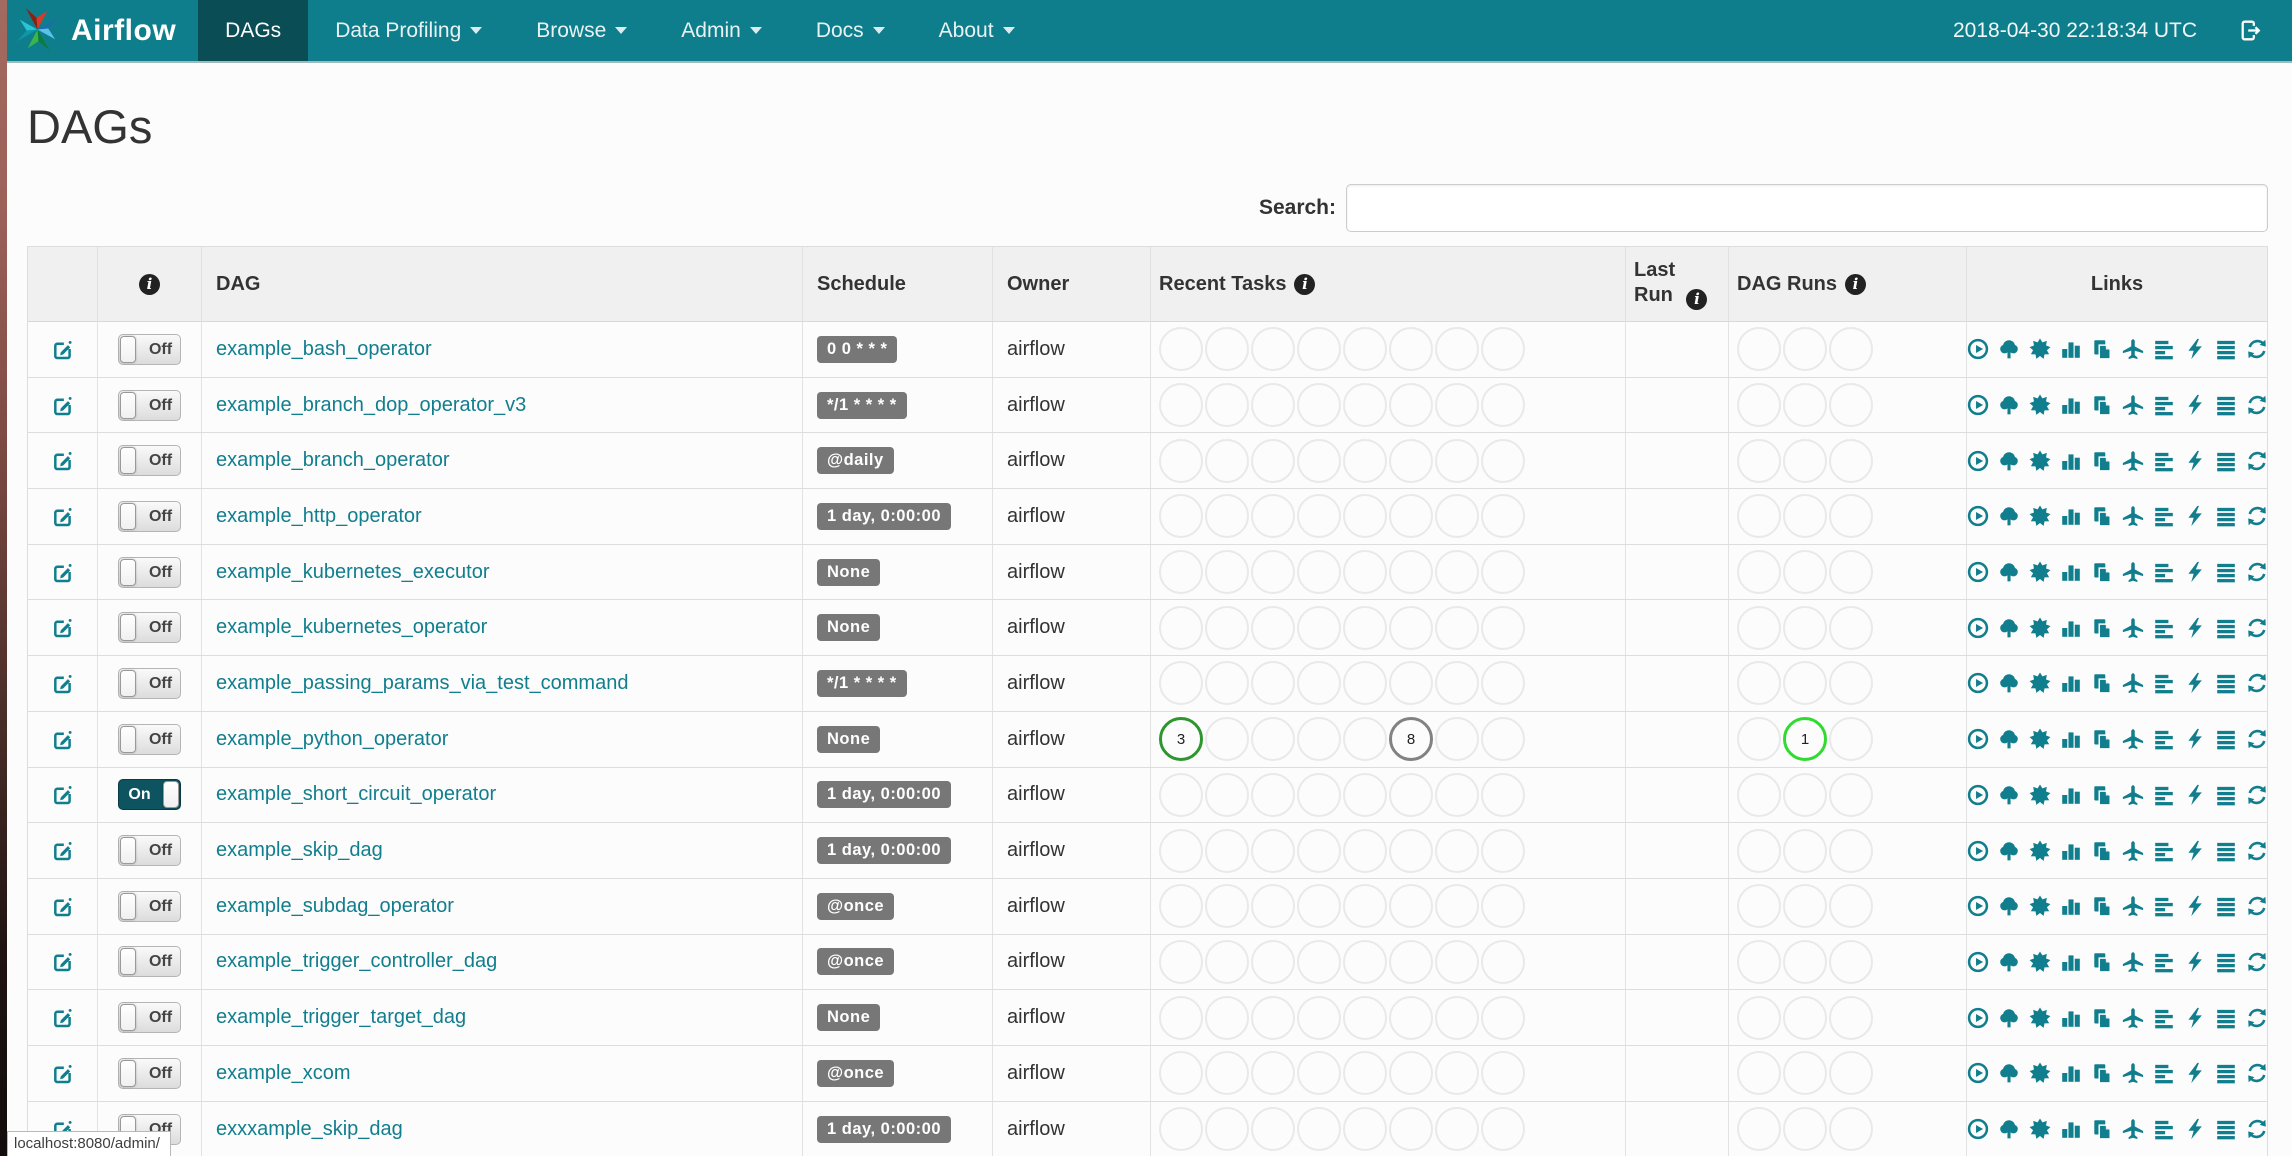 This screenshot has width=2292, height=1156. I want to click on dag-link: example_short_circuit_operator, so click(356, 794).